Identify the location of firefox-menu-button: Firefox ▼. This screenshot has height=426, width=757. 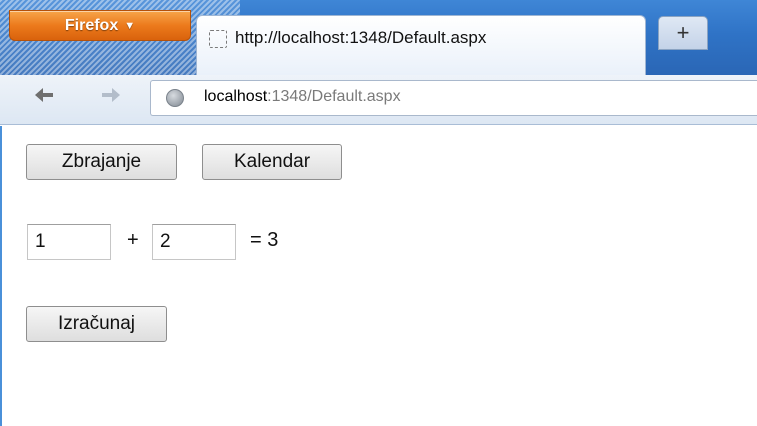
(100, 25).